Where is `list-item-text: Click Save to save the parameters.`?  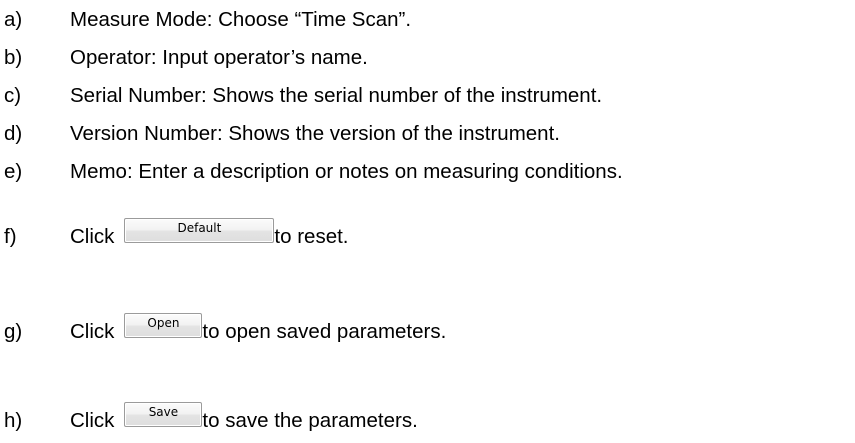
list-item-text: Click Save to save the parameters. is located at coordinates (244, 417).